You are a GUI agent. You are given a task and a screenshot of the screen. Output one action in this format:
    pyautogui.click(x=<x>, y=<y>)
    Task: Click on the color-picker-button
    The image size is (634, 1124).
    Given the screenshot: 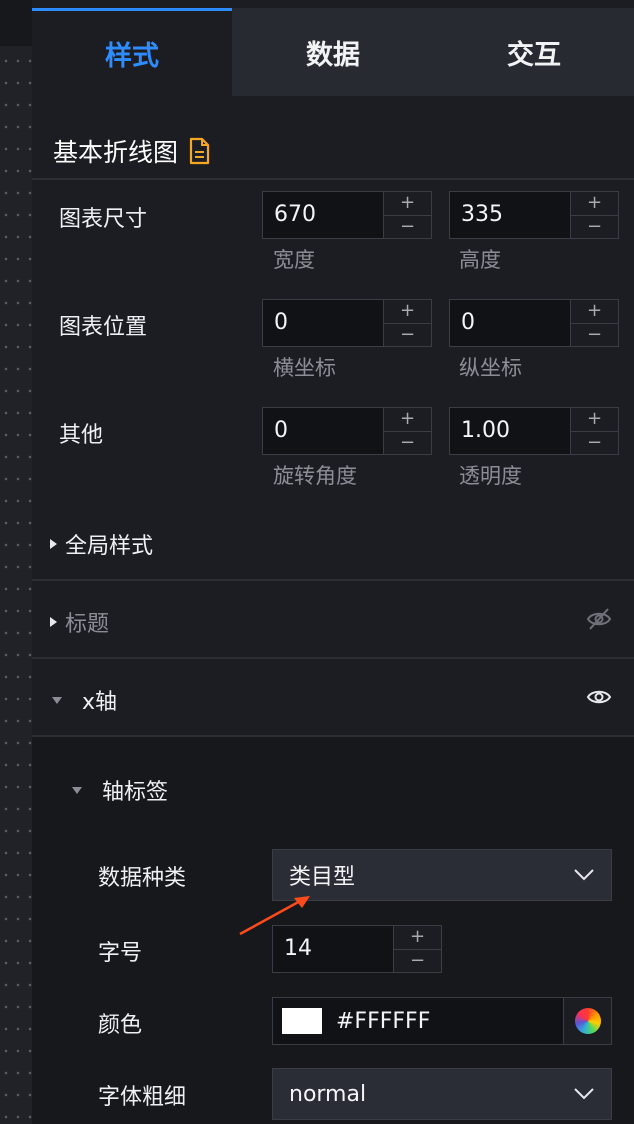 What is the action you would take?
    pyautogui.click(x=587, y=1021)
    